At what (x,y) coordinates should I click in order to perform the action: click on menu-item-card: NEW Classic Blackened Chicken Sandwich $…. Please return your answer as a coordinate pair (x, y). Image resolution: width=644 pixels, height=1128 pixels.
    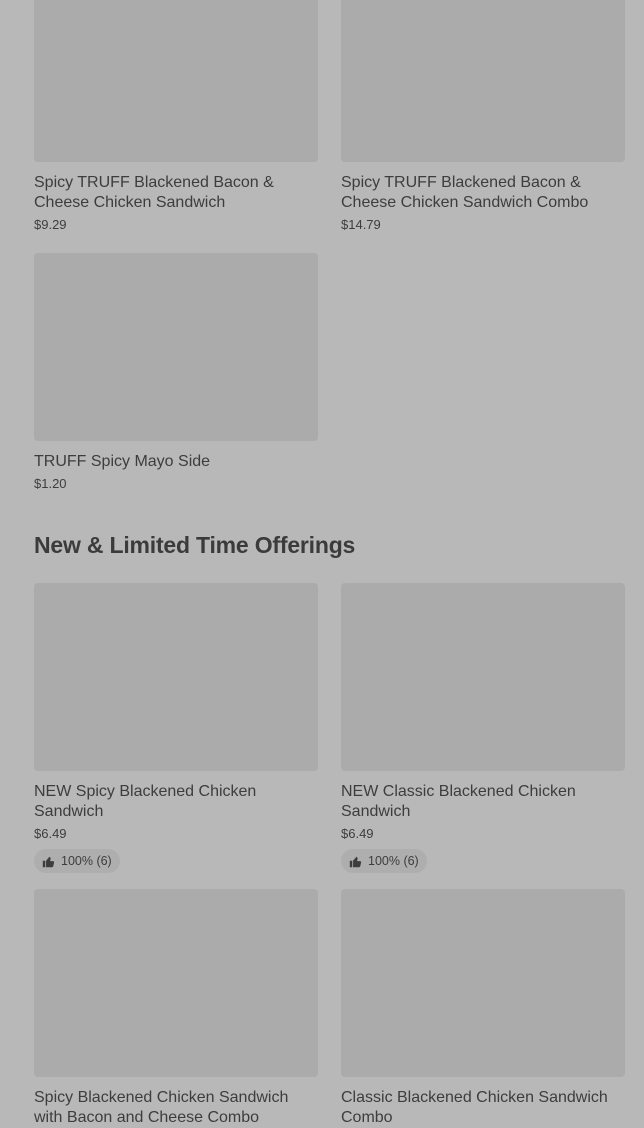
    Looking at the image, I should click on (483, 728).